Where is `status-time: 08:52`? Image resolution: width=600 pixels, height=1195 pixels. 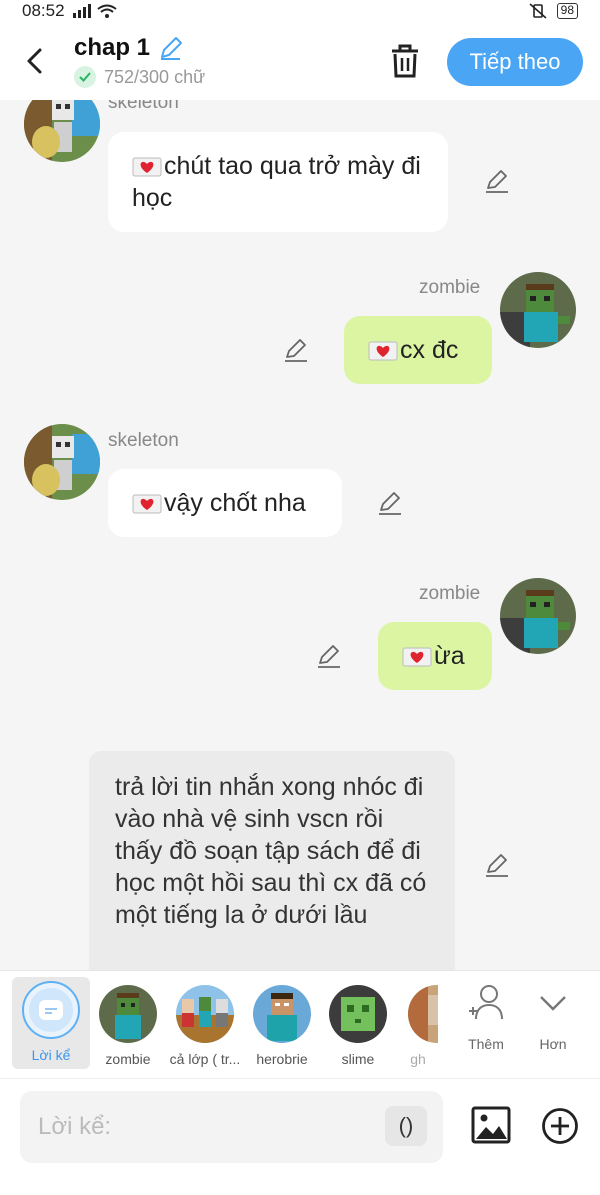
status-time: 08:52 is located at coordinates (43, 10).